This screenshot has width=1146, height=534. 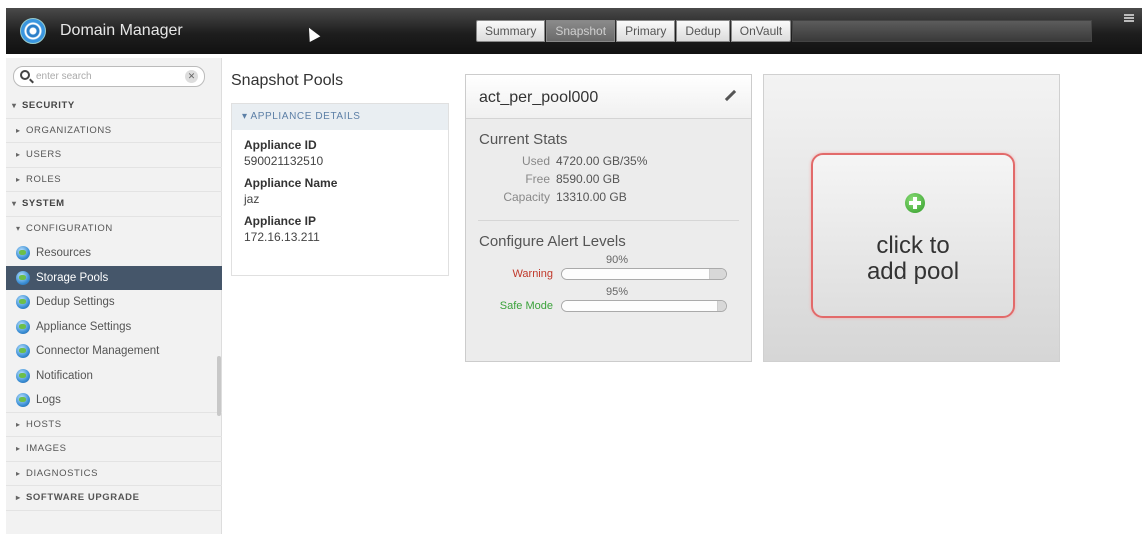 I want to click on stat-used: Used 4720.00 GB/35%, so click(x=608, y=161).